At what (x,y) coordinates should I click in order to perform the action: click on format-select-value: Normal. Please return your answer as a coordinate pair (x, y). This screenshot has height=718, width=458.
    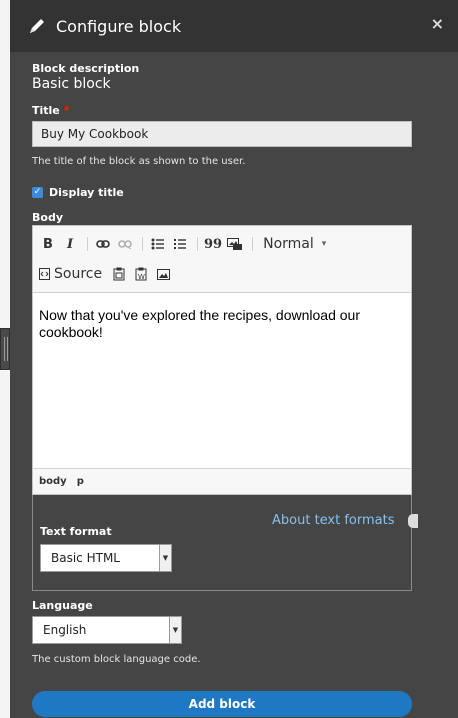
    Looking at the image, I should click on (288, 244).